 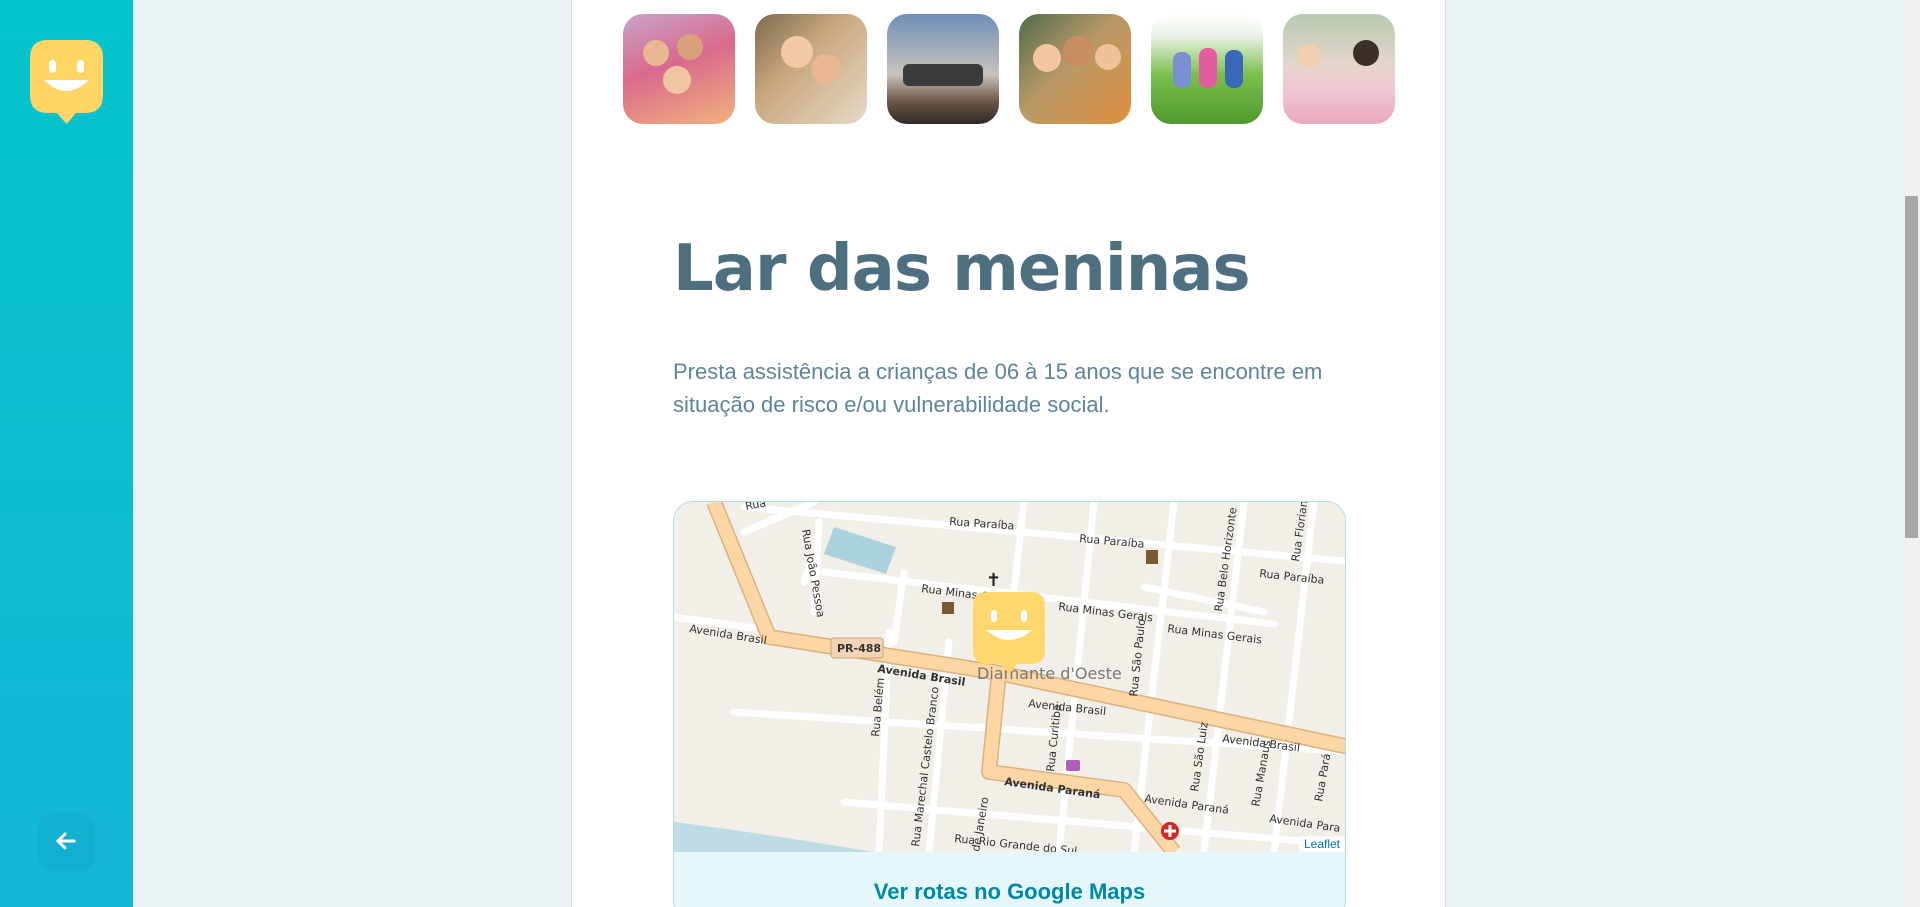 I want to click on gallery-thumb-children-group, so click(x=679, y=69).